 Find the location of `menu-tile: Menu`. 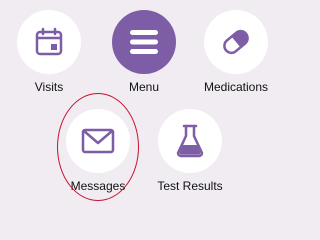

menu-tile: Menu is located at coordinates (144, 55).